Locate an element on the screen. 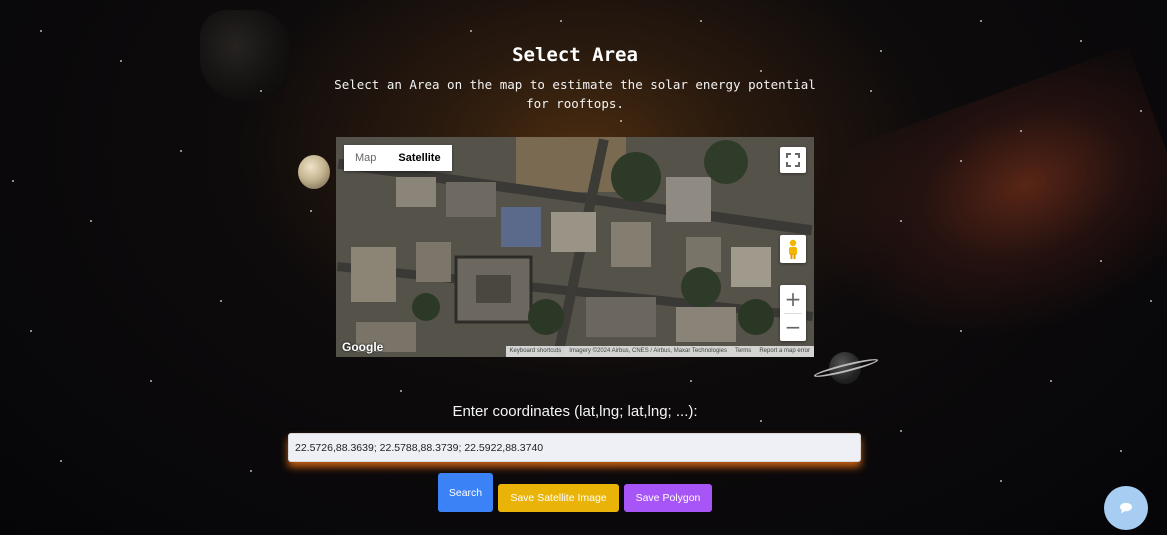  map-type-control: Map Satellite is located at coordinates (398, 158).